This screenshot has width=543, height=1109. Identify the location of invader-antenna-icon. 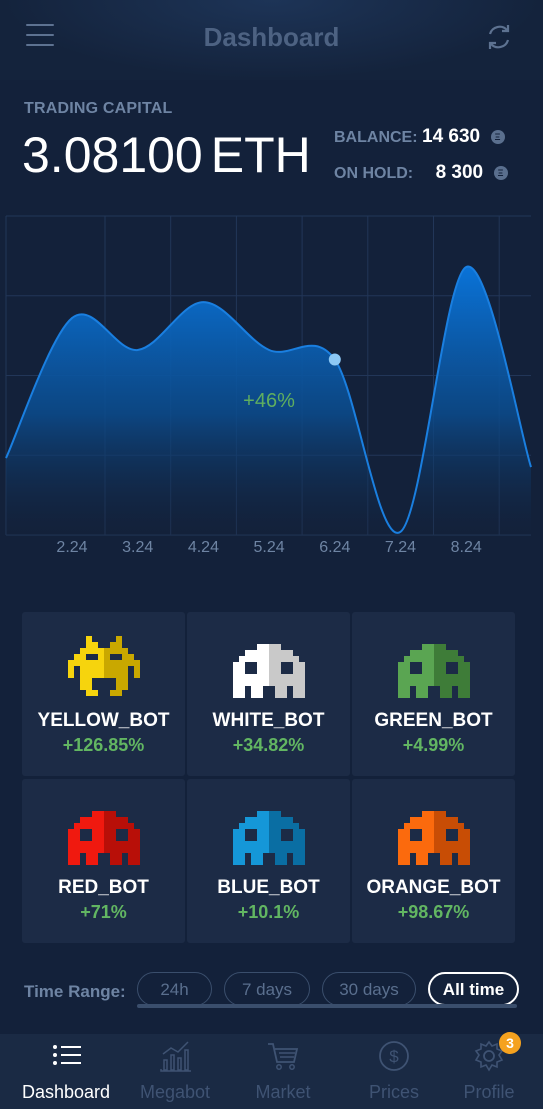
(103, 666).